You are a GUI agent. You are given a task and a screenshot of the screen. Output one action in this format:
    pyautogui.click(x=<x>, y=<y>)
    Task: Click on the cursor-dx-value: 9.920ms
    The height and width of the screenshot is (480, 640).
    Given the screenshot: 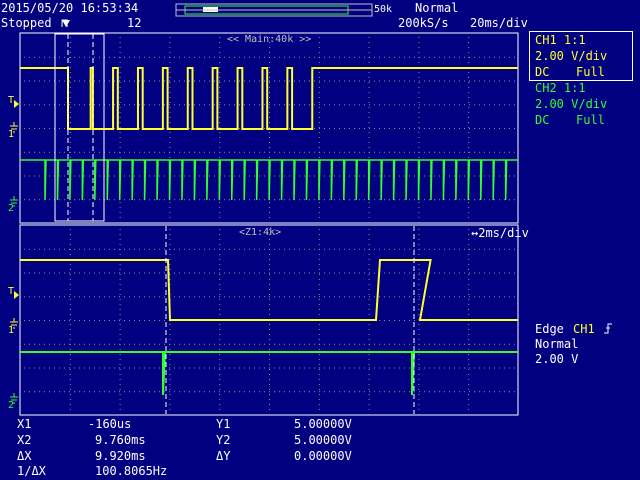 What is the action you would take?
    pyautogui.click(x=120, y=456)
    